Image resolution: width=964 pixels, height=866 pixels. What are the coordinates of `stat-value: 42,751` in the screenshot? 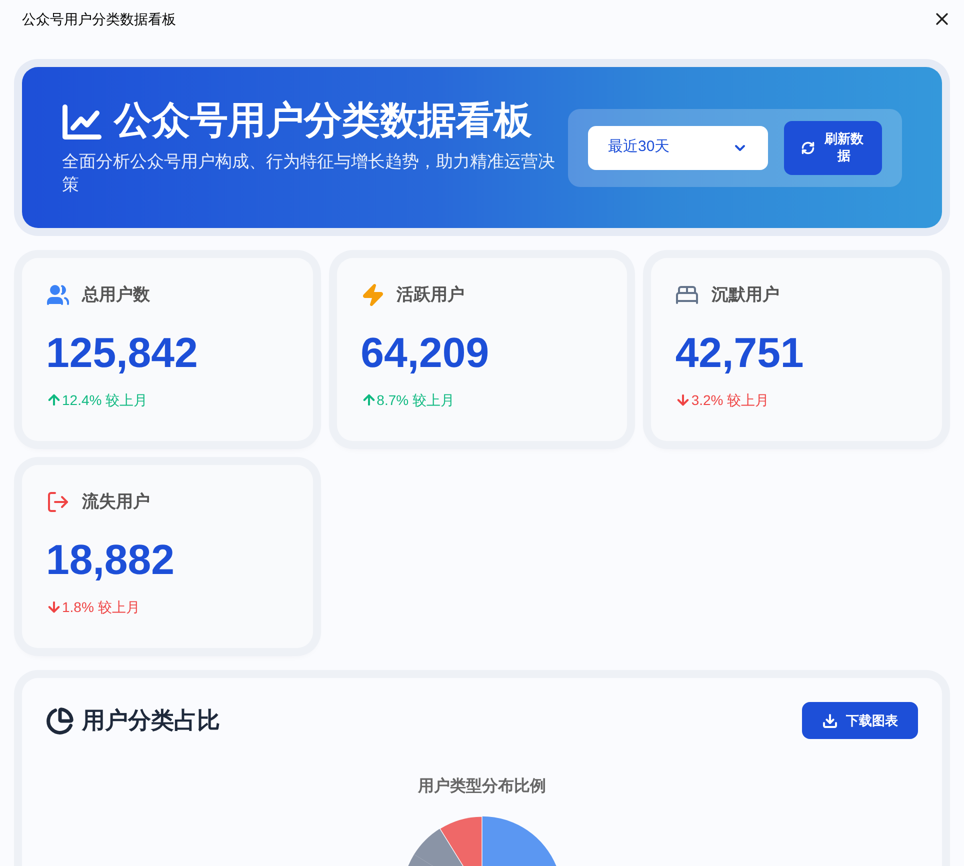 It's located at (740, 353).